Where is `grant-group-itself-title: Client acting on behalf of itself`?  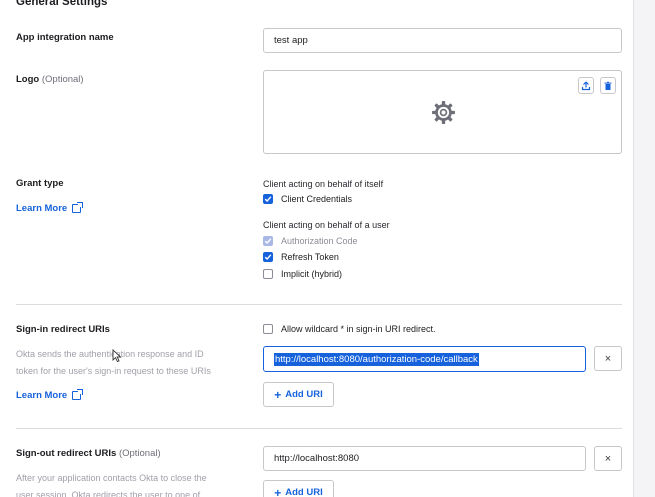
grant-group-itself-title: Client acting on behalf of itself is located at coordinates (323, 184).